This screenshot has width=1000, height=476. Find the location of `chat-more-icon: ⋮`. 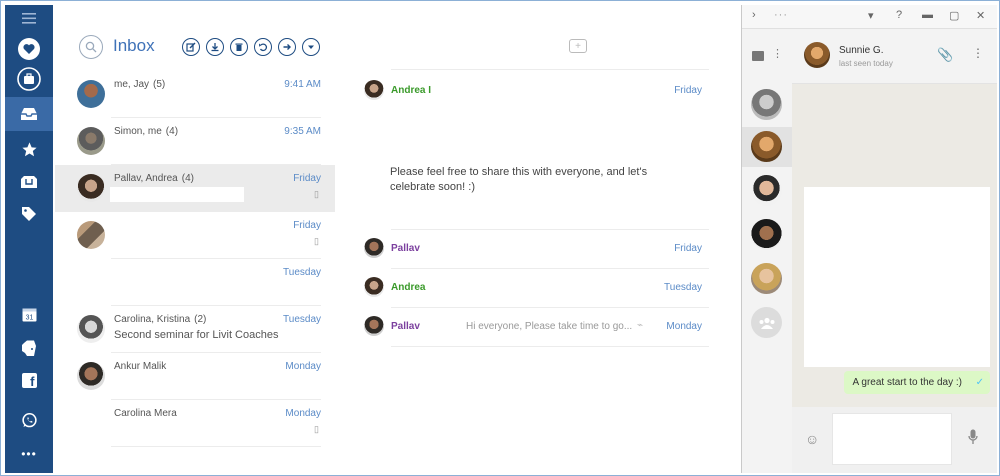

chat-more-icon: ⋮ is located at coordinates (978, 53).